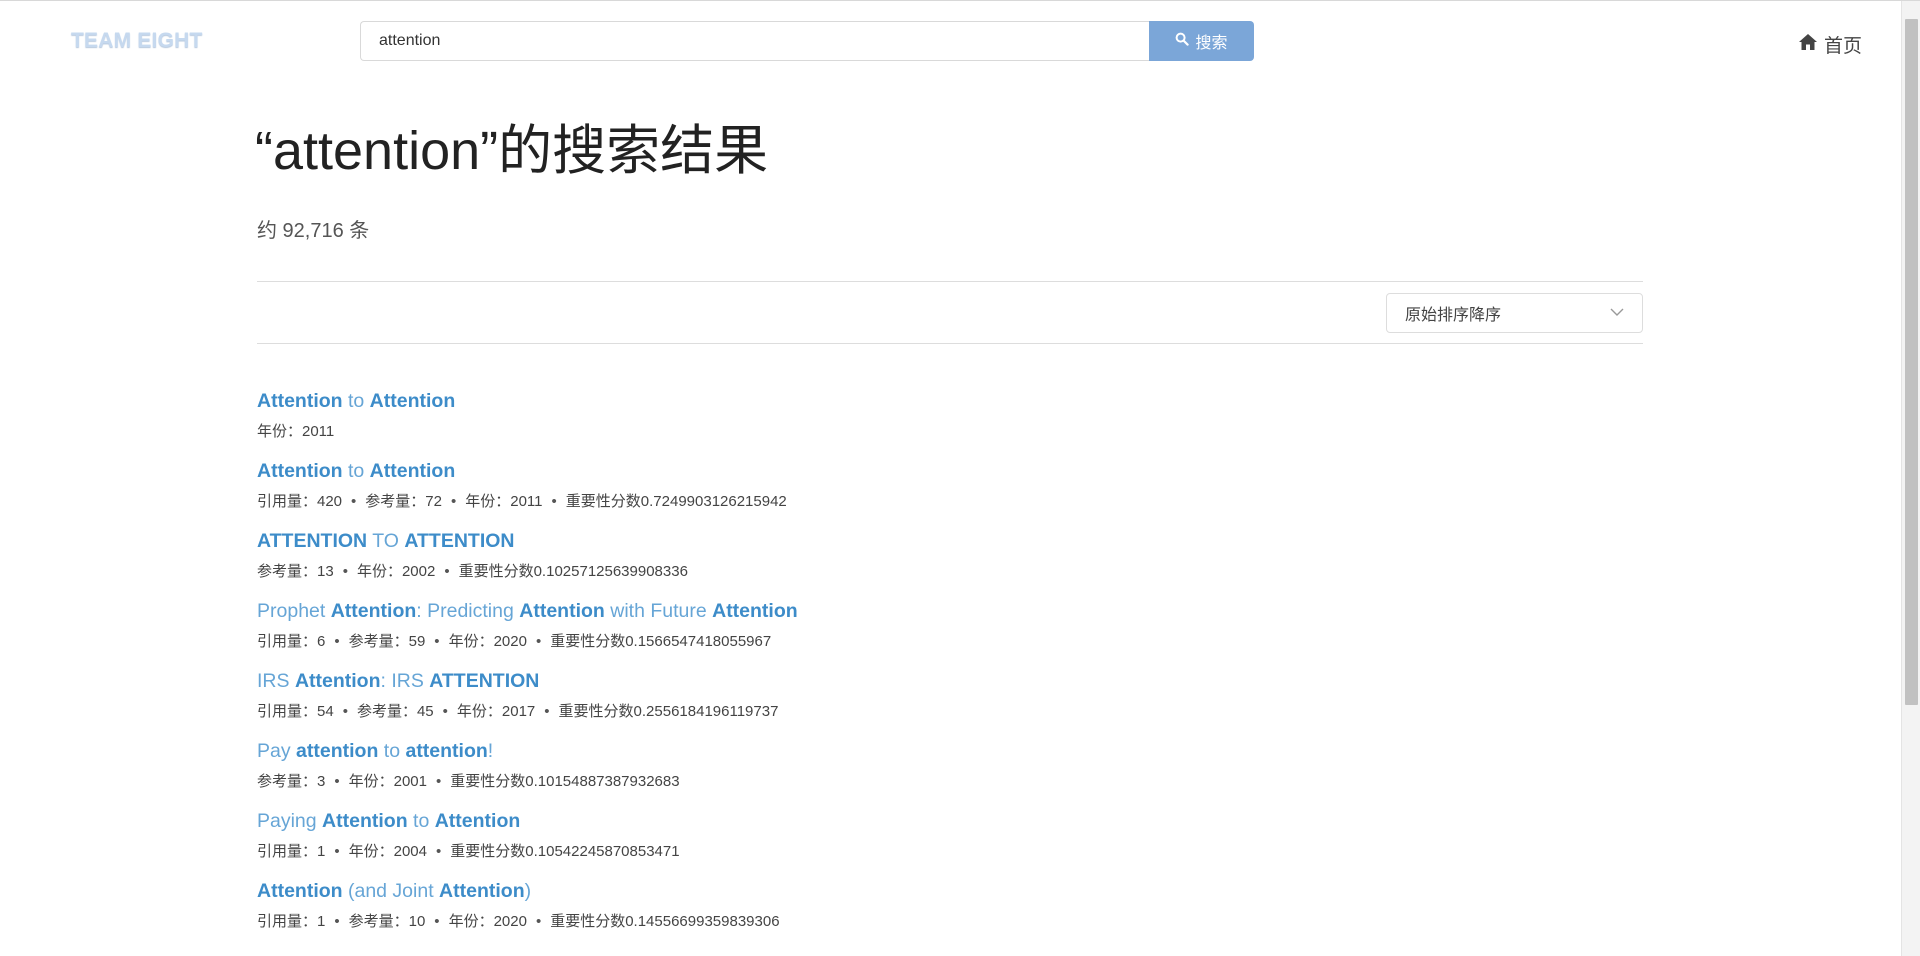  Describe the element at coordinates (277, 751) in the screenshot. I see `title-text: Pay` at that location.